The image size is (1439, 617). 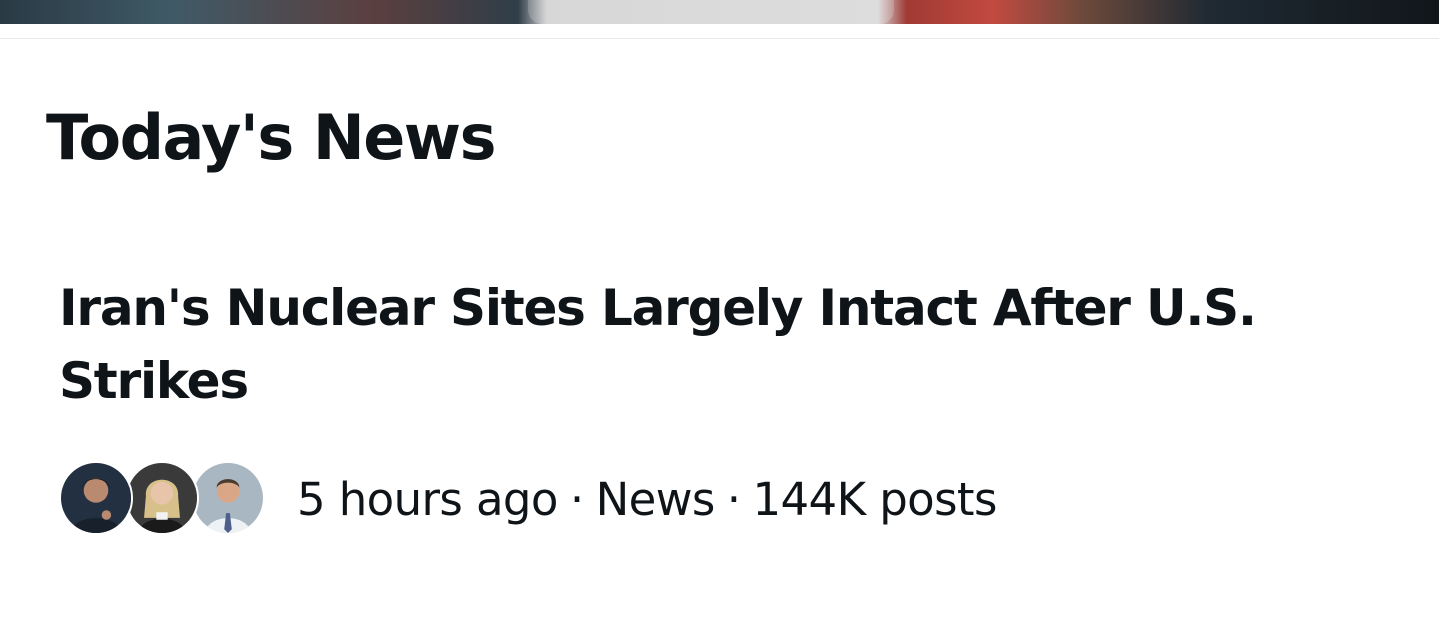 I want to click on news-meta-row: 5 hours ago · News · 144K posts, so click(x=528, y=500).